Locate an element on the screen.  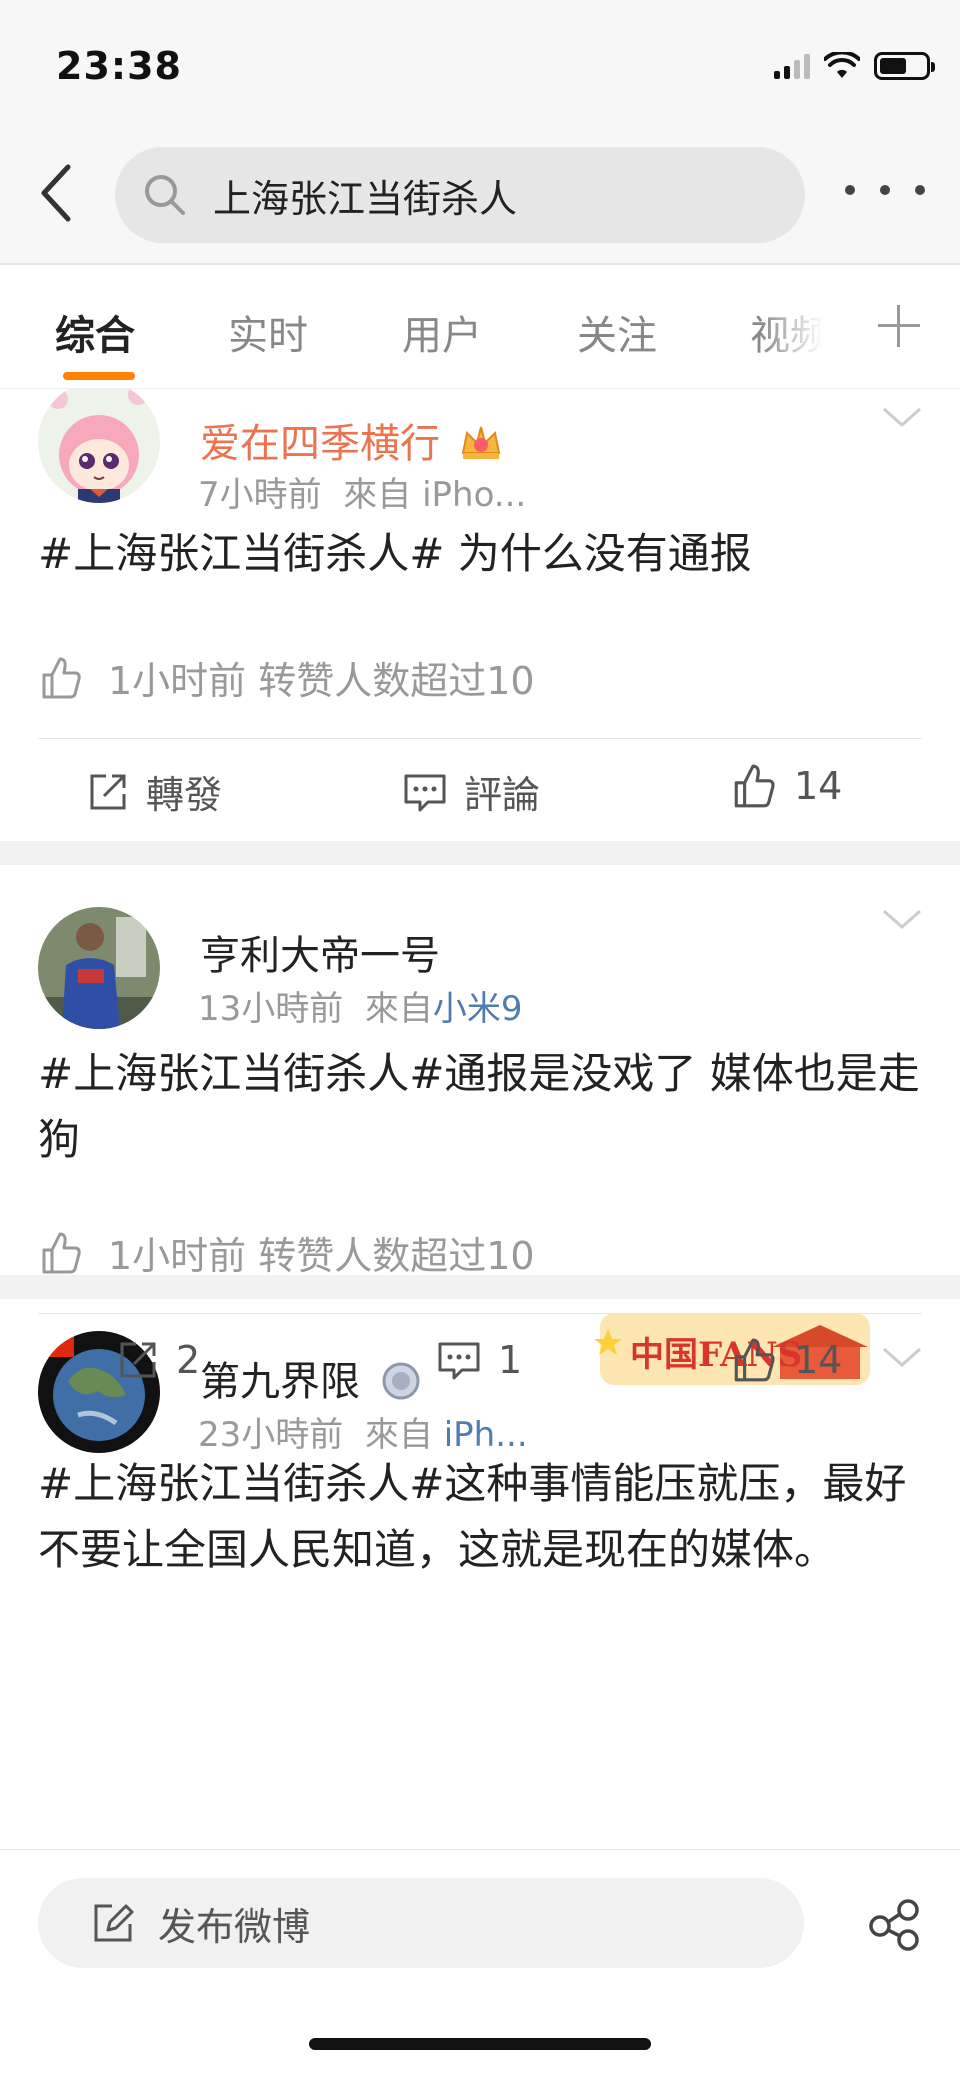
comment-button: 1 is located at coordinates (479, 1360).